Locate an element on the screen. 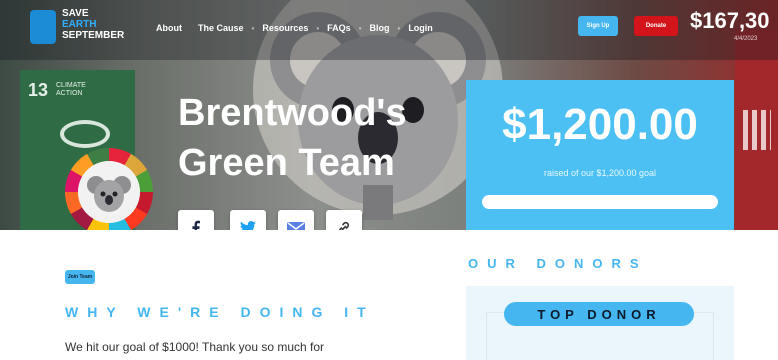  team-title: Brentwood's Green Team is located at coordinates (292, 138).